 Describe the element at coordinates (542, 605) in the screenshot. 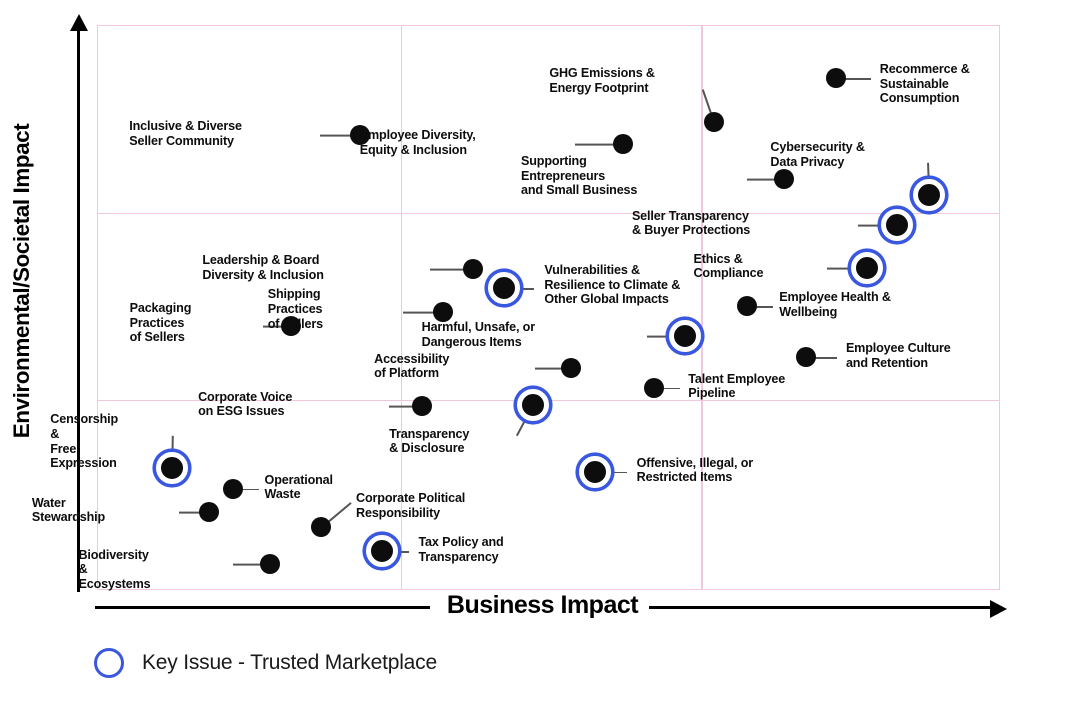

I see `x-axis-label: Business Impact` at that location.